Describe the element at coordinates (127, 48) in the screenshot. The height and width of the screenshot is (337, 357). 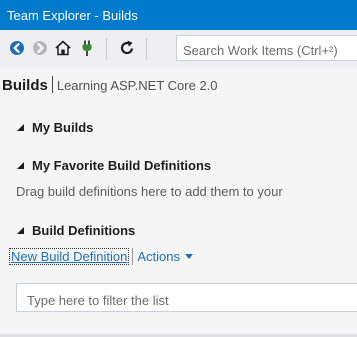
I see `refresh-icon` at that location.